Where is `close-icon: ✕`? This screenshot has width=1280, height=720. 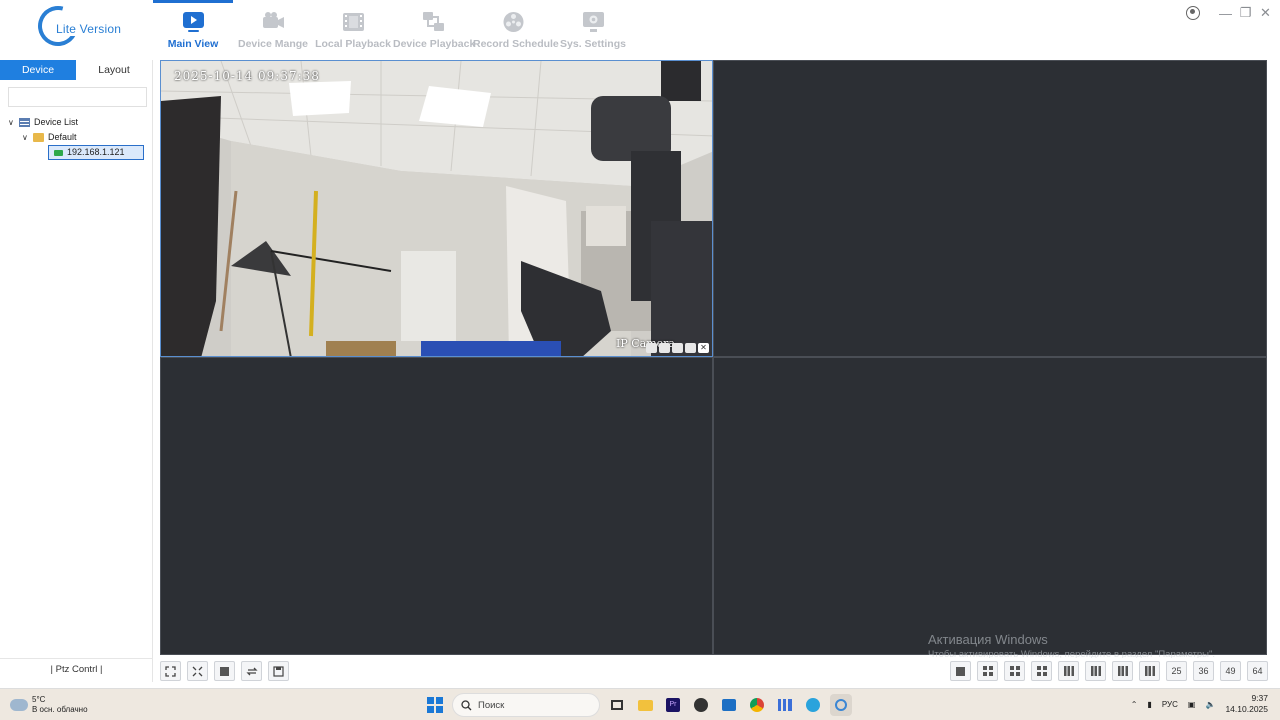 close-icon: ✕ is located at coordinates (1265, 13).